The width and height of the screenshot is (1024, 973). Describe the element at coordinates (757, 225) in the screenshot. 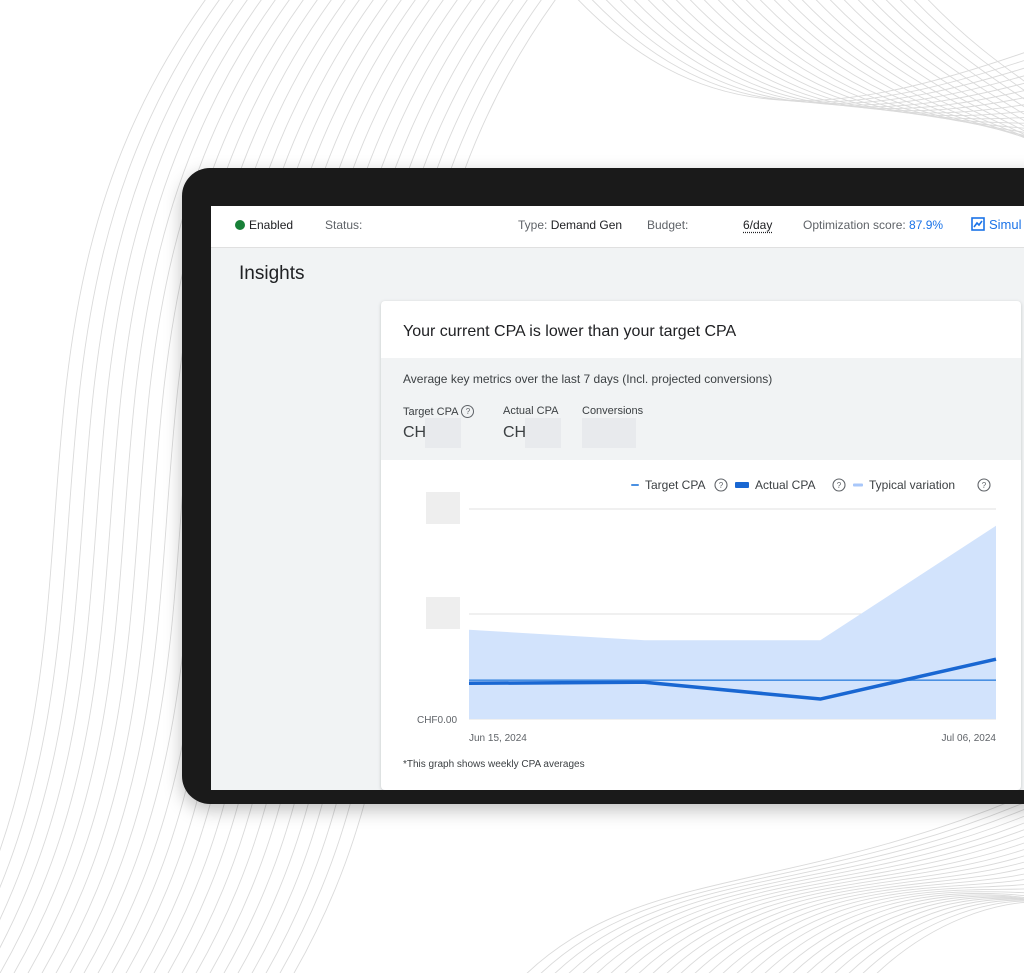

I see `budget-value: 6/day` at that location.